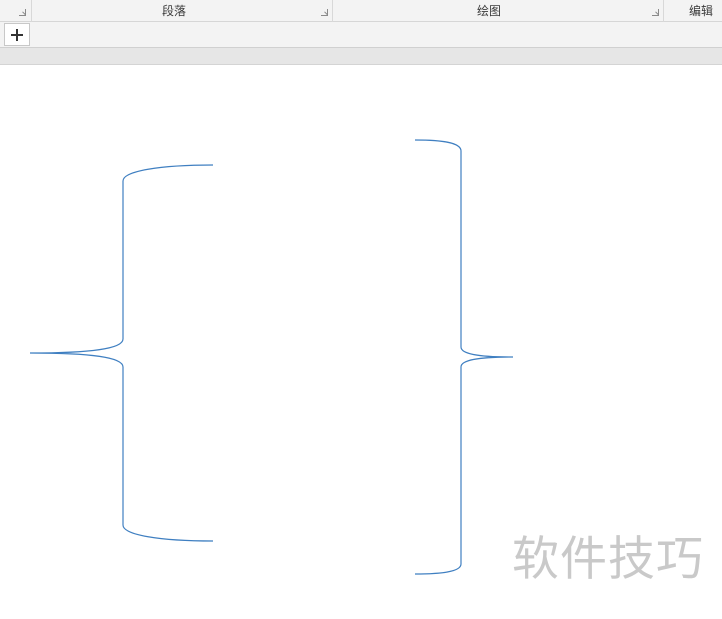 The width and height of the screenshot is (722, 619). Describe the element at coordinates (608, 559) in the screenshot. I see `watermark-text: 软件技巧` at that location.